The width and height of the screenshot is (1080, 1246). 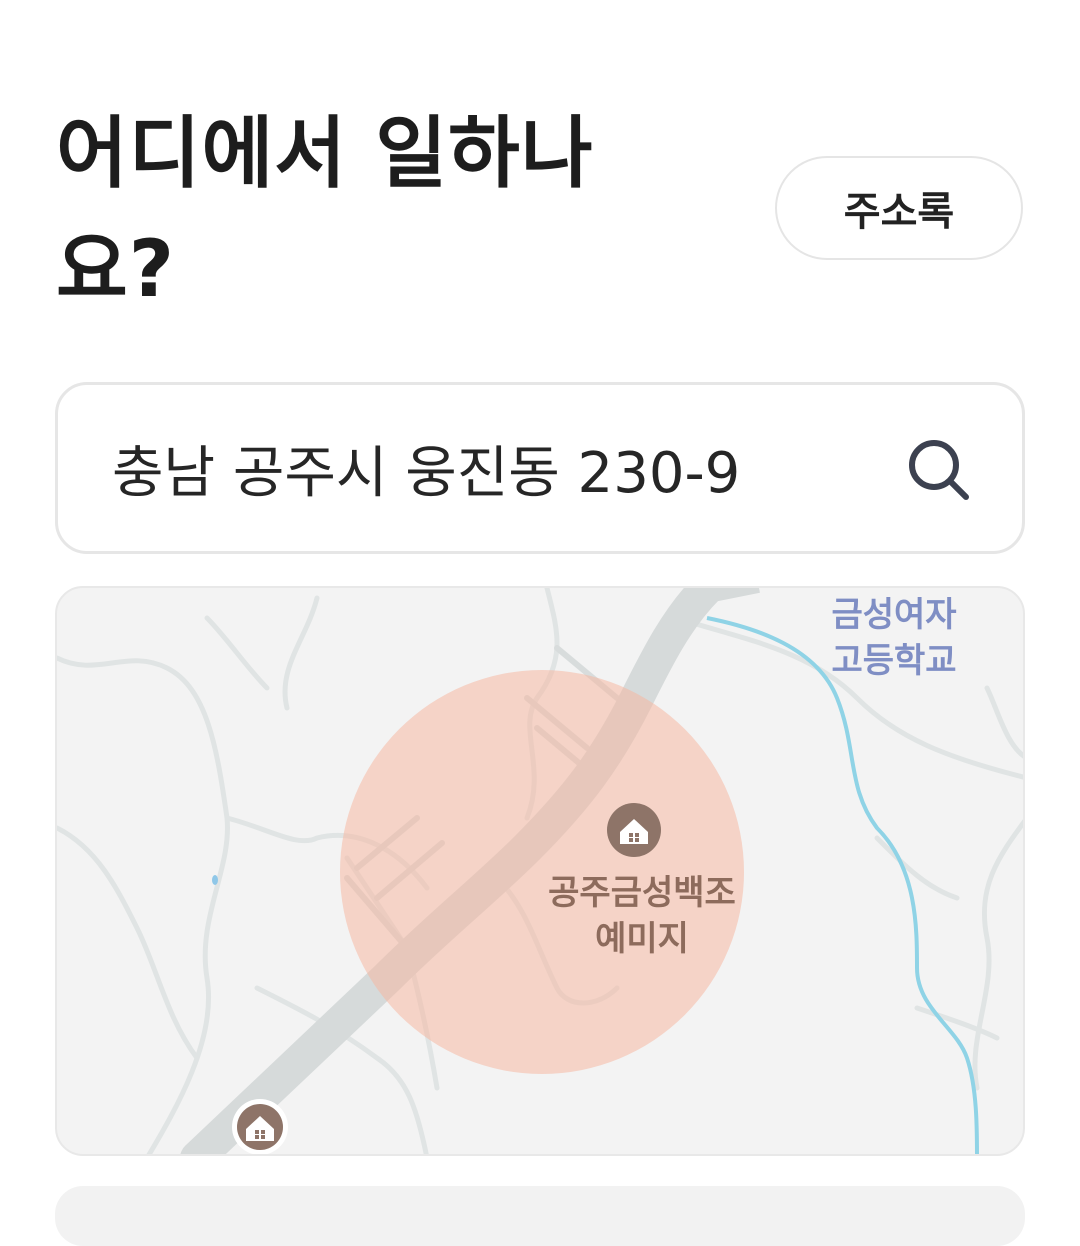 I want to click on place-pin-icon, so click(x=634, y=830).